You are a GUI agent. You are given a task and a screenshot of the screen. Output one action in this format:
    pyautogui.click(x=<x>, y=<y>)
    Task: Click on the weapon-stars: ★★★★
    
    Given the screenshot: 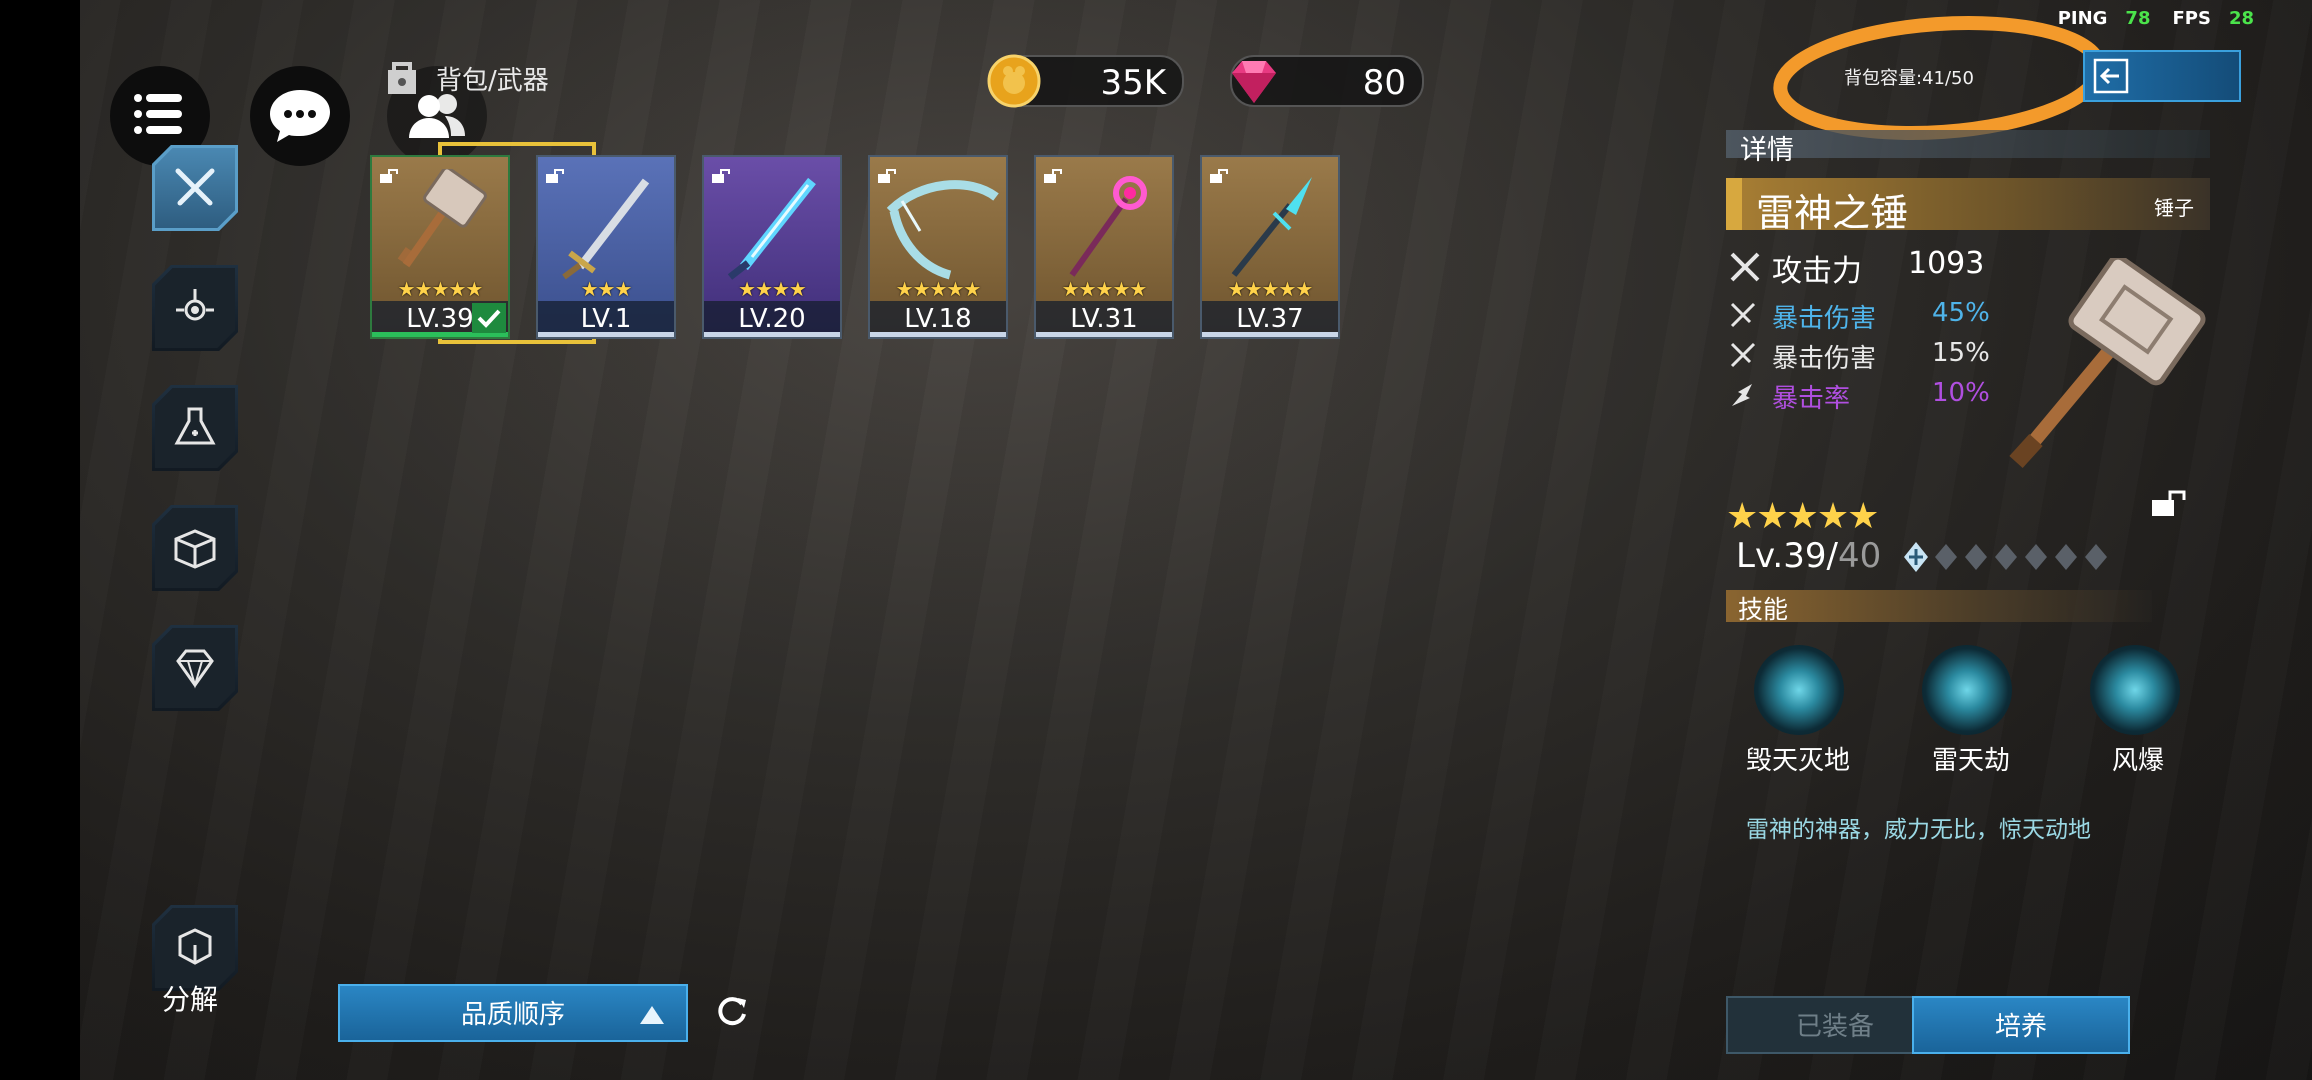 What is the action you would take?
    pyautogui.click(x=772, y=289)
    